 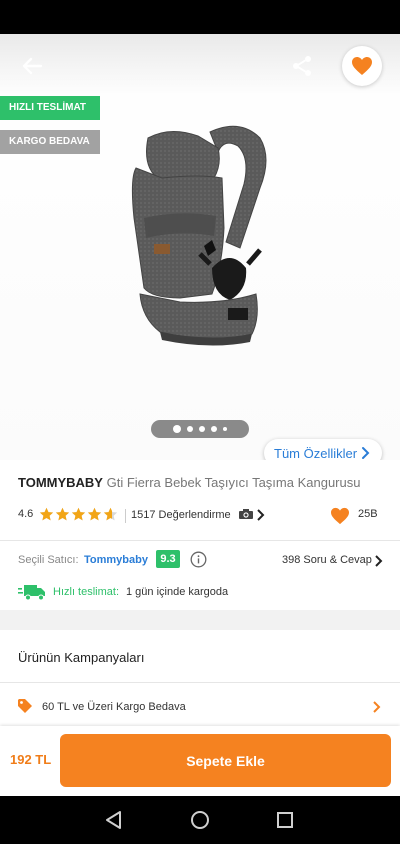 I want to click on likes-count: 25B, so click(x=368, y=514).